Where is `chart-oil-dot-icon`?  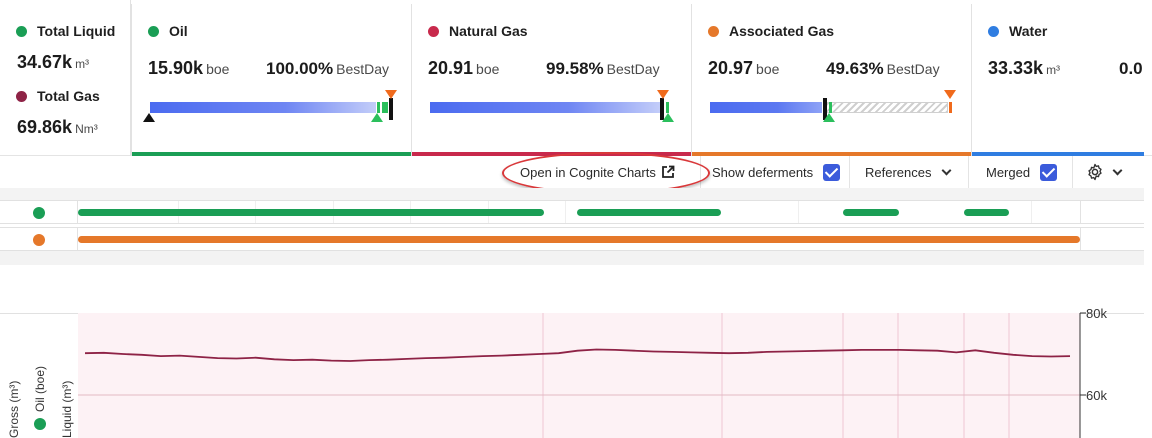 chart-oil-dot-icon is located at coordinates (40, 424).